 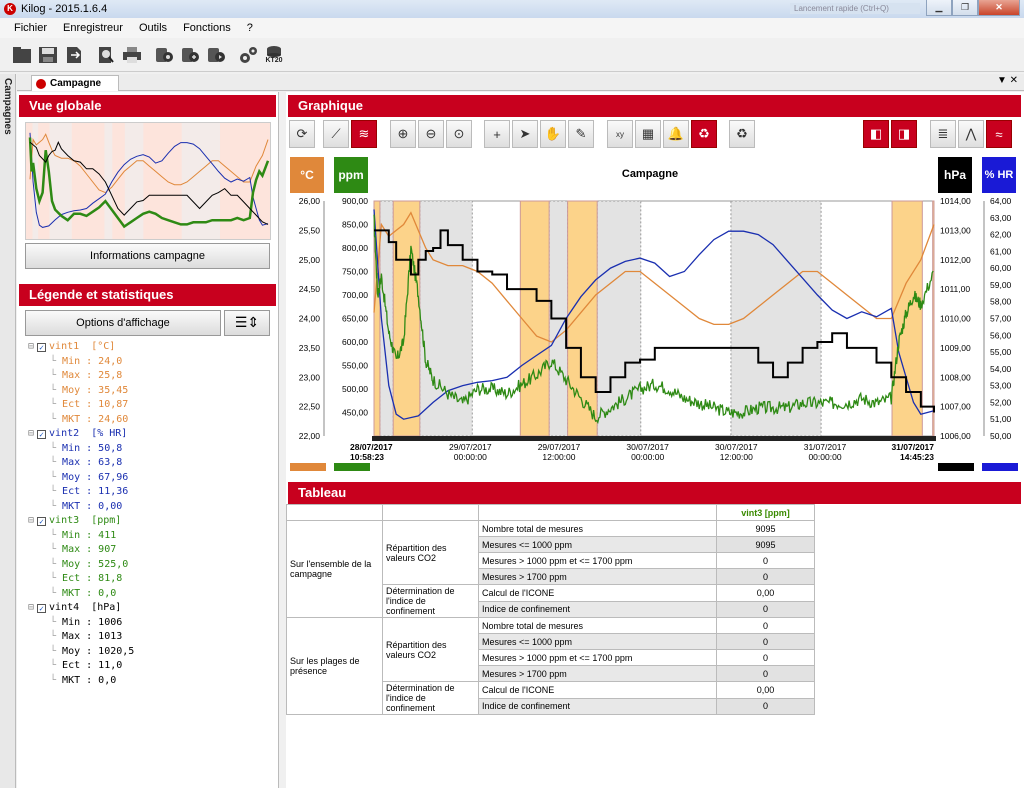 What do you see at coordinates (107, 535) in the screenshot?
I see `legend-stat-value: 411` at bounding box center [107, 535].